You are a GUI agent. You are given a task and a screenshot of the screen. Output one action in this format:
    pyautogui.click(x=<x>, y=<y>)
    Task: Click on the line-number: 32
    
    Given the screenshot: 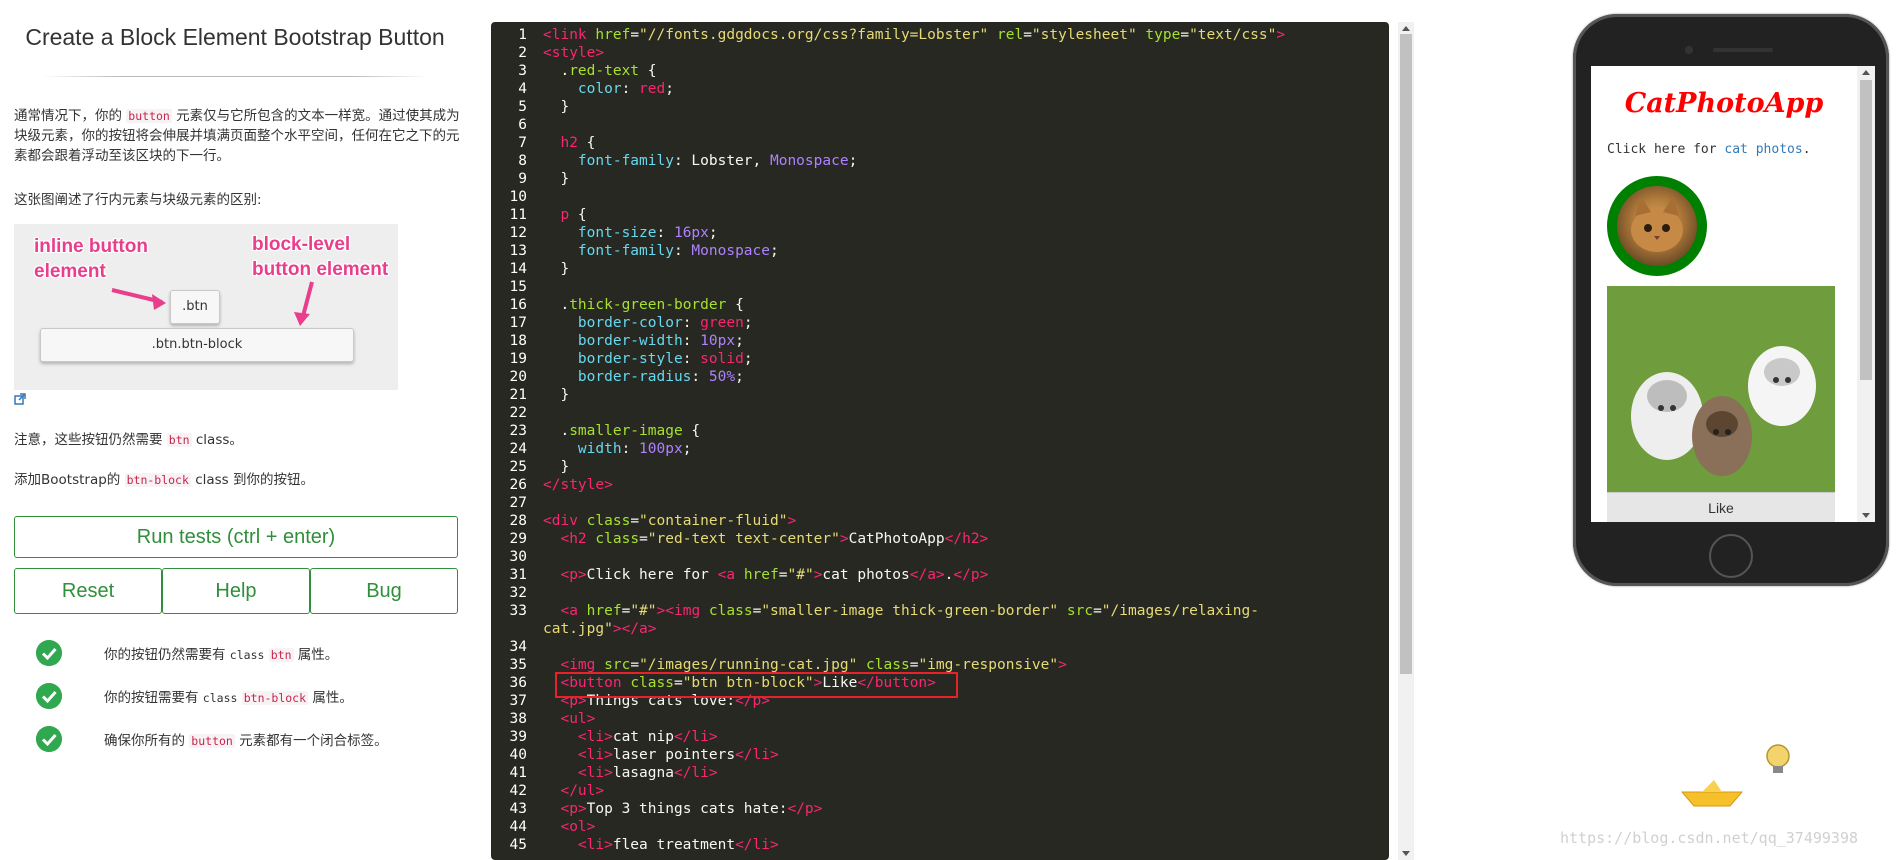 What is the action you would take?
    pyautogui.click(x=518, y=593)
    